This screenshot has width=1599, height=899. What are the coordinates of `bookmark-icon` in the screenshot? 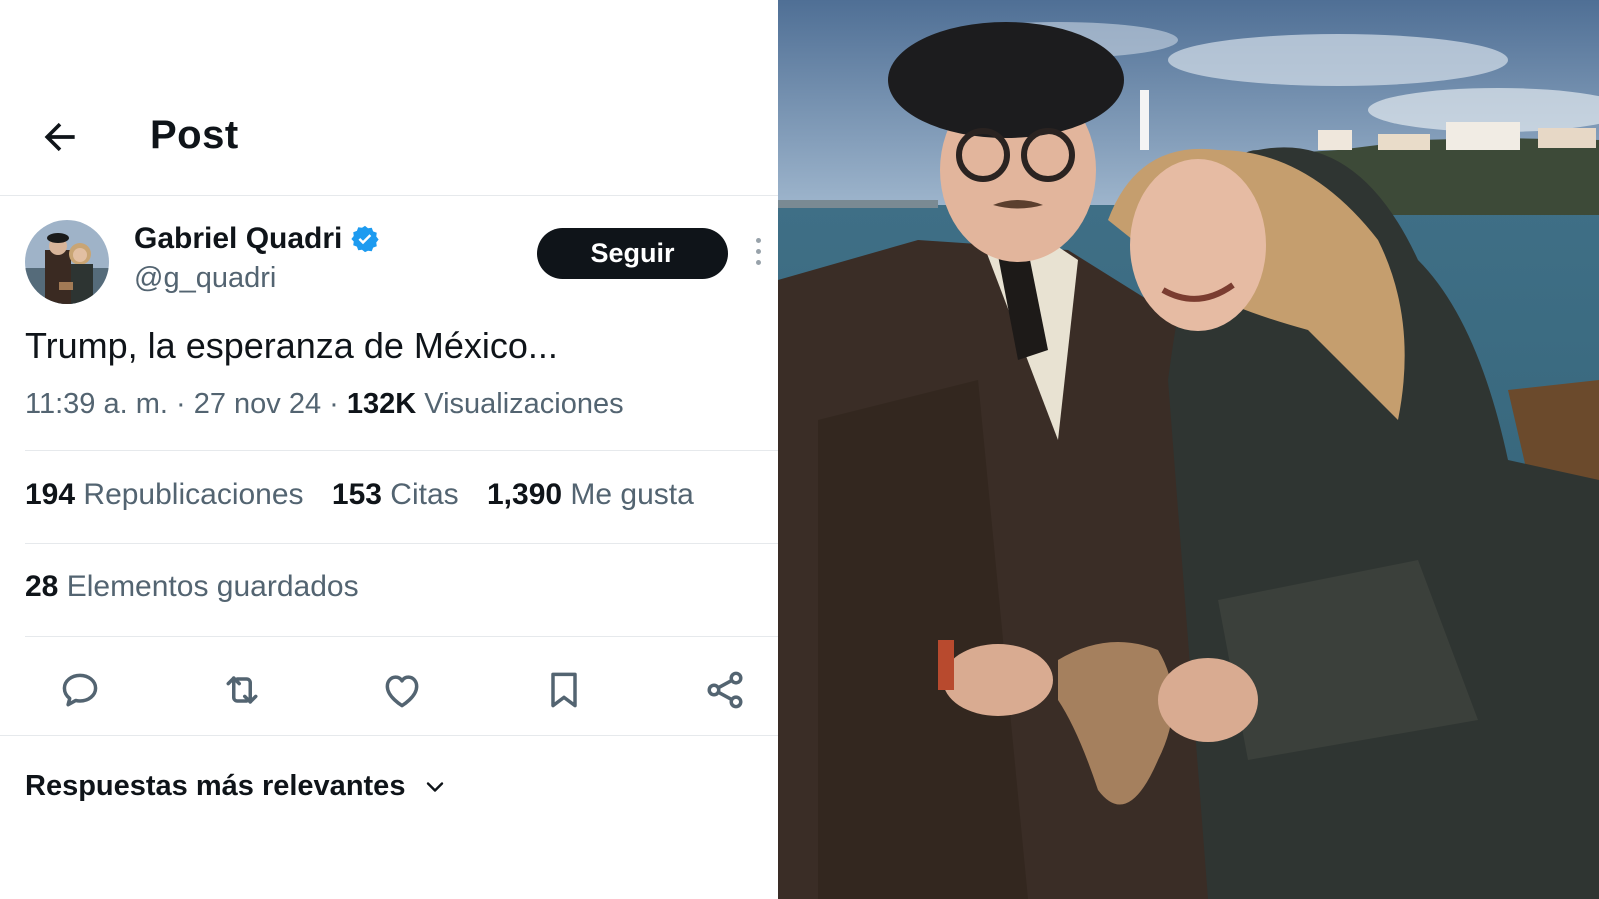 It's located at (564, 690).